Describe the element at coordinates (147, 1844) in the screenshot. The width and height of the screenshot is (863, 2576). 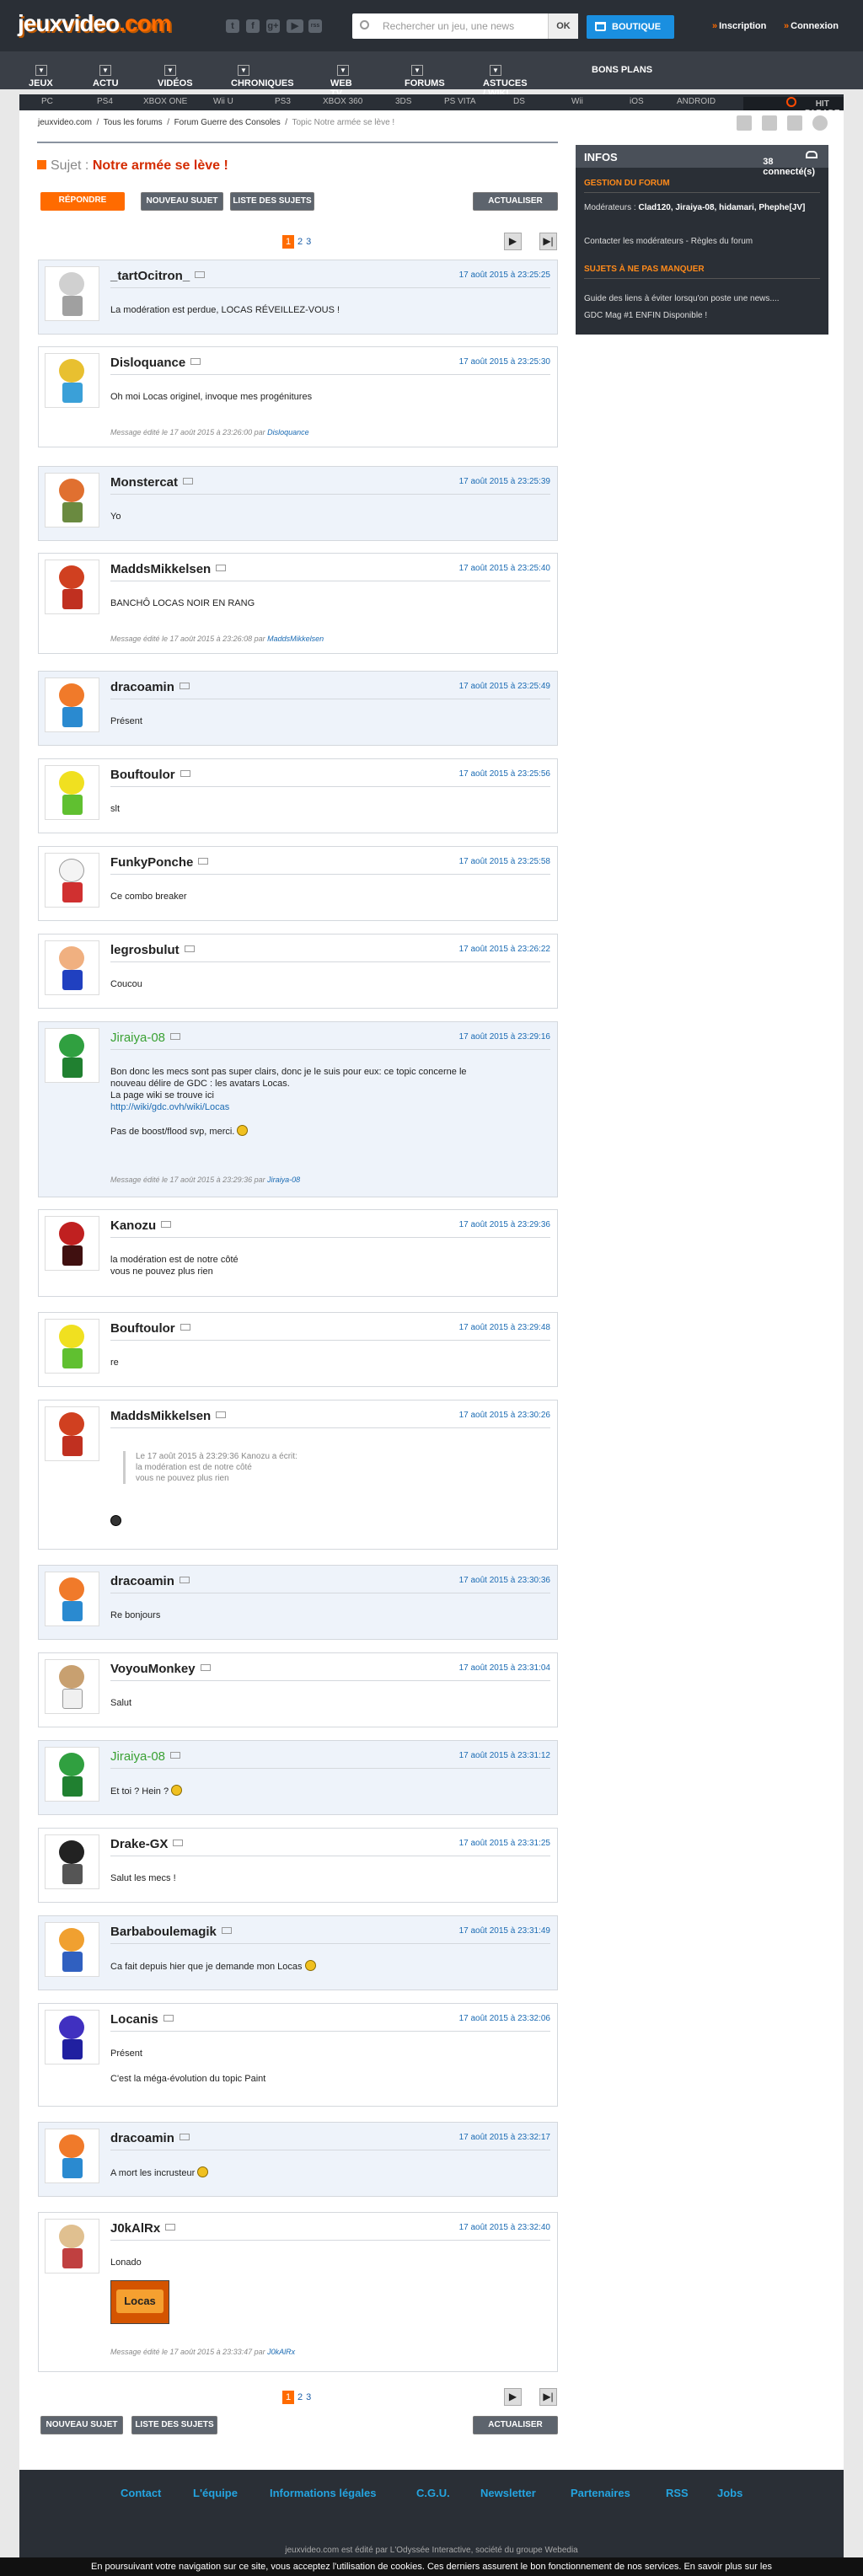
I see `post-author: Drake-GX` at that location.